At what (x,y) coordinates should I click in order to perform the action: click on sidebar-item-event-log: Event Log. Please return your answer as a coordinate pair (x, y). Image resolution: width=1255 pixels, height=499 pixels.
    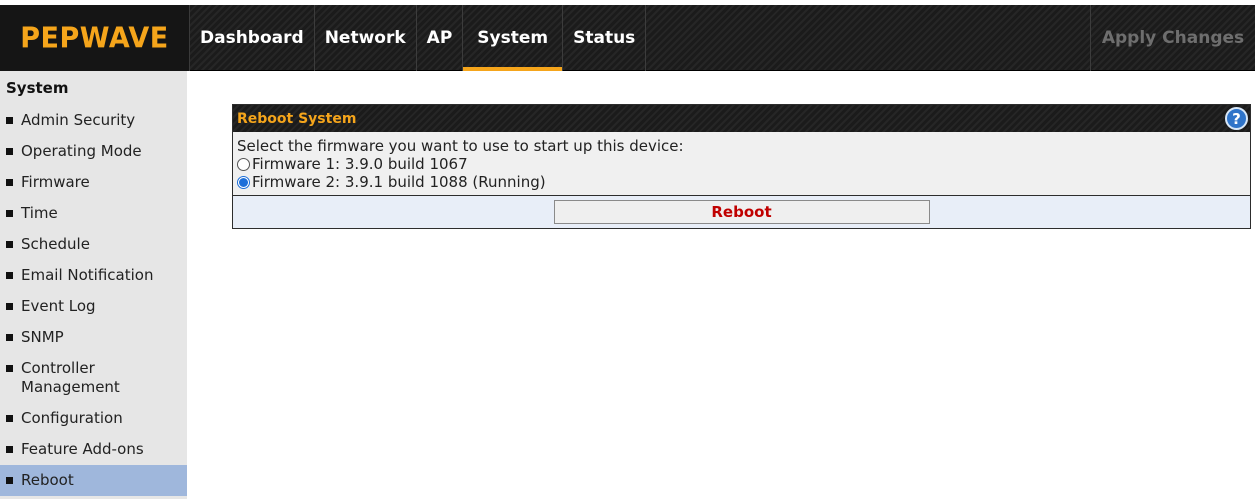
    Looking at the image, I should click on (93, 306).